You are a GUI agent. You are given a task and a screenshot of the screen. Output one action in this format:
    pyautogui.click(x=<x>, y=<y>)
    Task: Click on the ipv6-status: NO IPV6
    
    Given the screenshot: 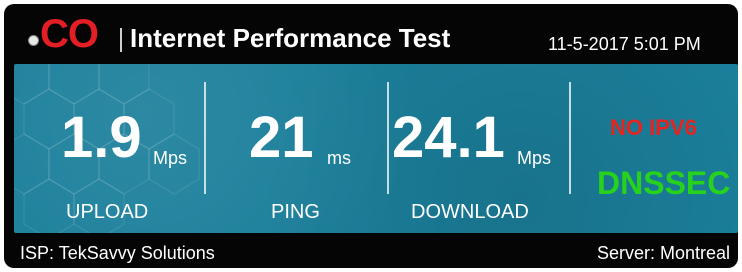 What is the action you would take?
    pyautogui.click(x=653, y=127)
    